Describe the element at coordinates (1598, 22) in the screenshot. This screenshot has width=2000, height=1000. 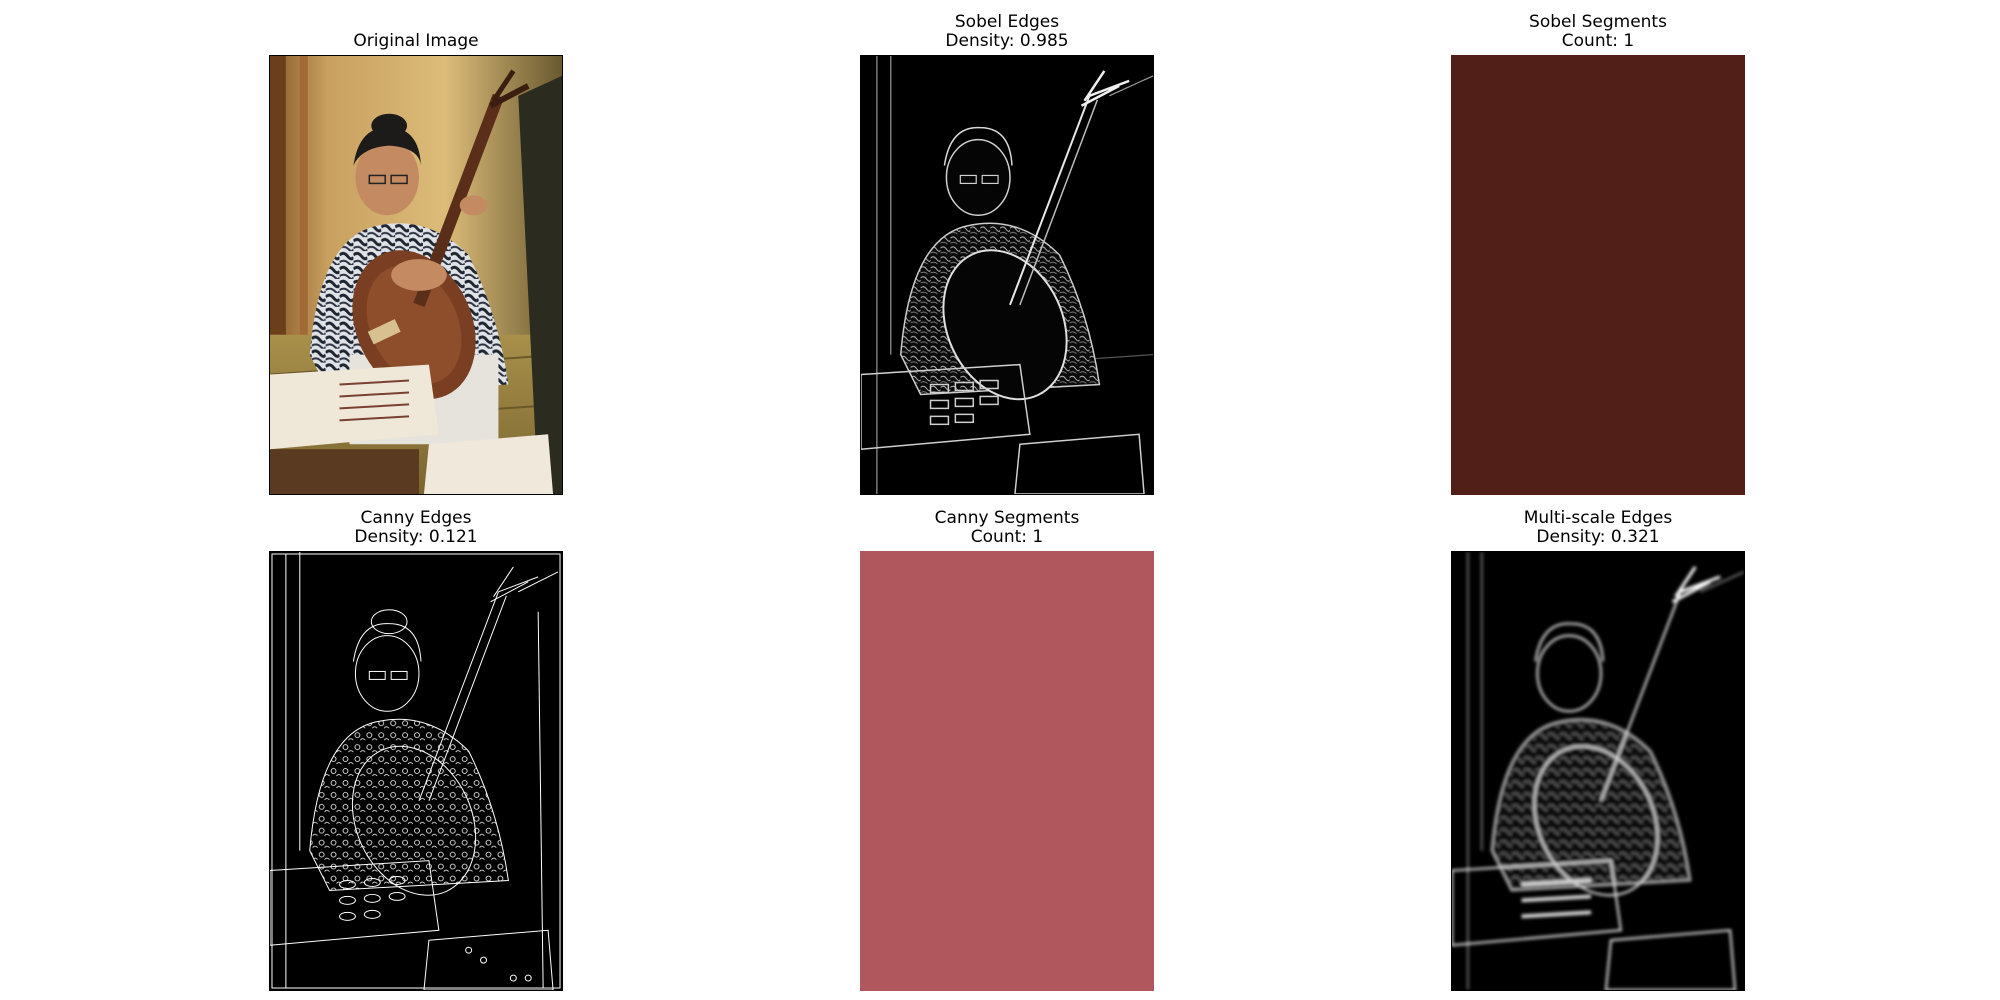
I see `panel-title-text: Sobel Segments` at that location.